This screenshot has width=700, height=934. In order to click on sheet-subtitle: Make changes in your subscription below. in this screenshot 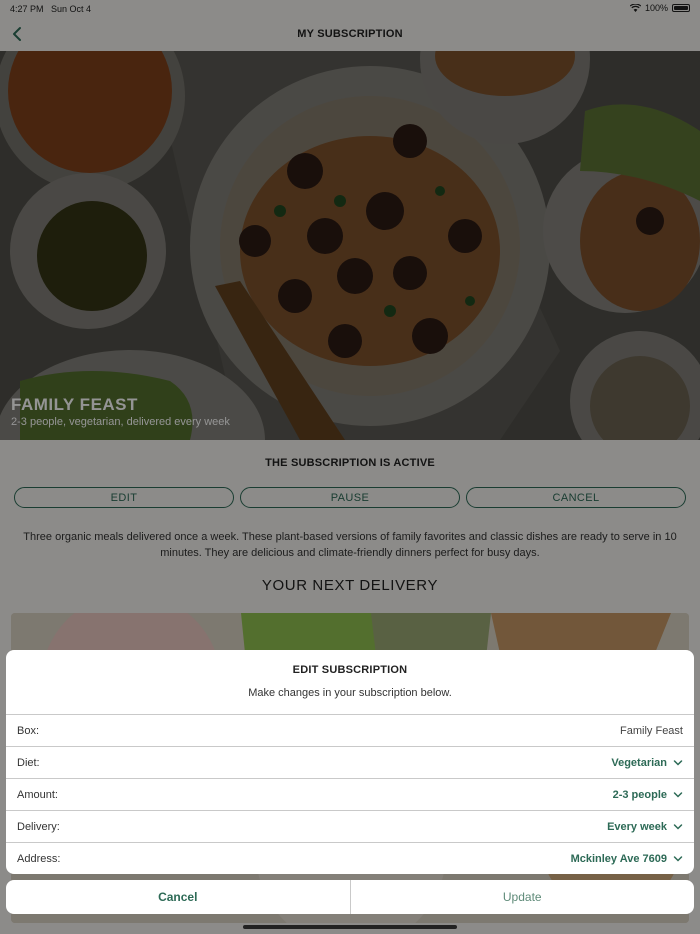, I will do `click(350, 693)`.